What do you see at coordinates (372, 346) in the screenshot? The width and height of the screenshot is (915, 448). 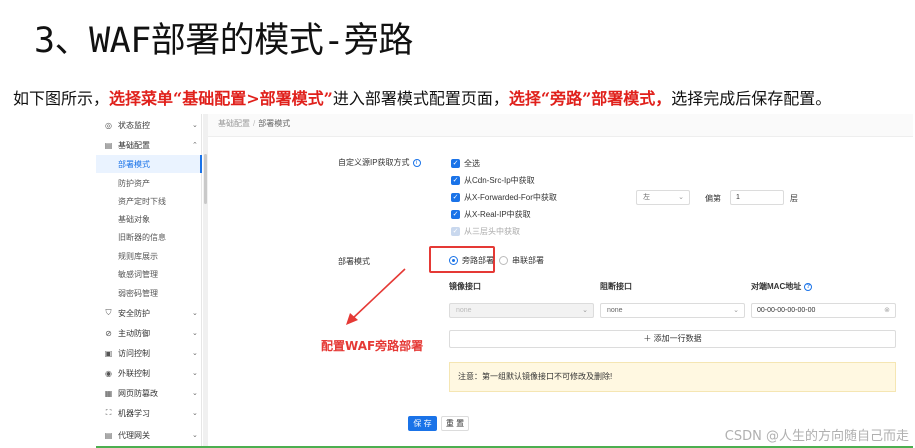 I see `annotation-label: 配置WAF旁路部署` at bounding box center [372, 346].